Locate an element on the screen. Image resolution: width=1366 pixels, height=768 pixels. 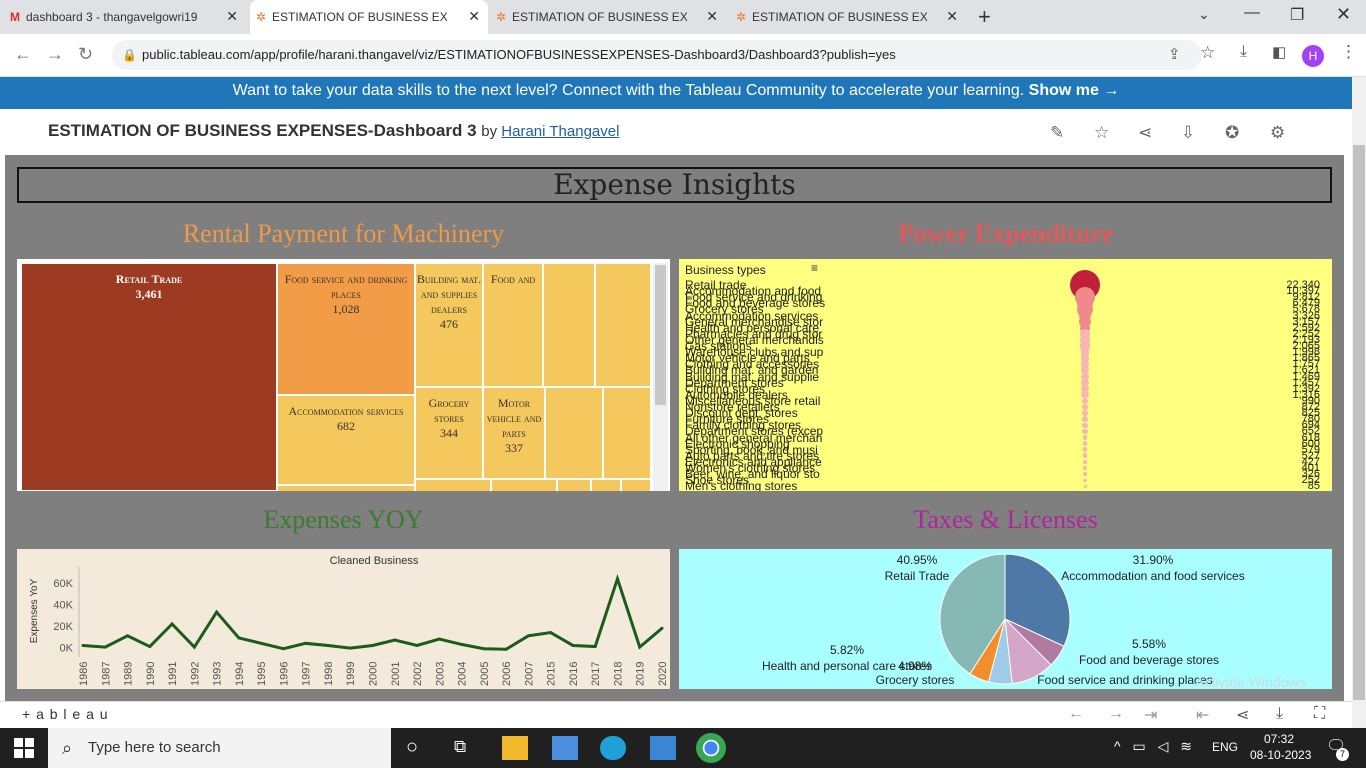
revert-icon: ⇥ is located at coordinates (1150, 715).